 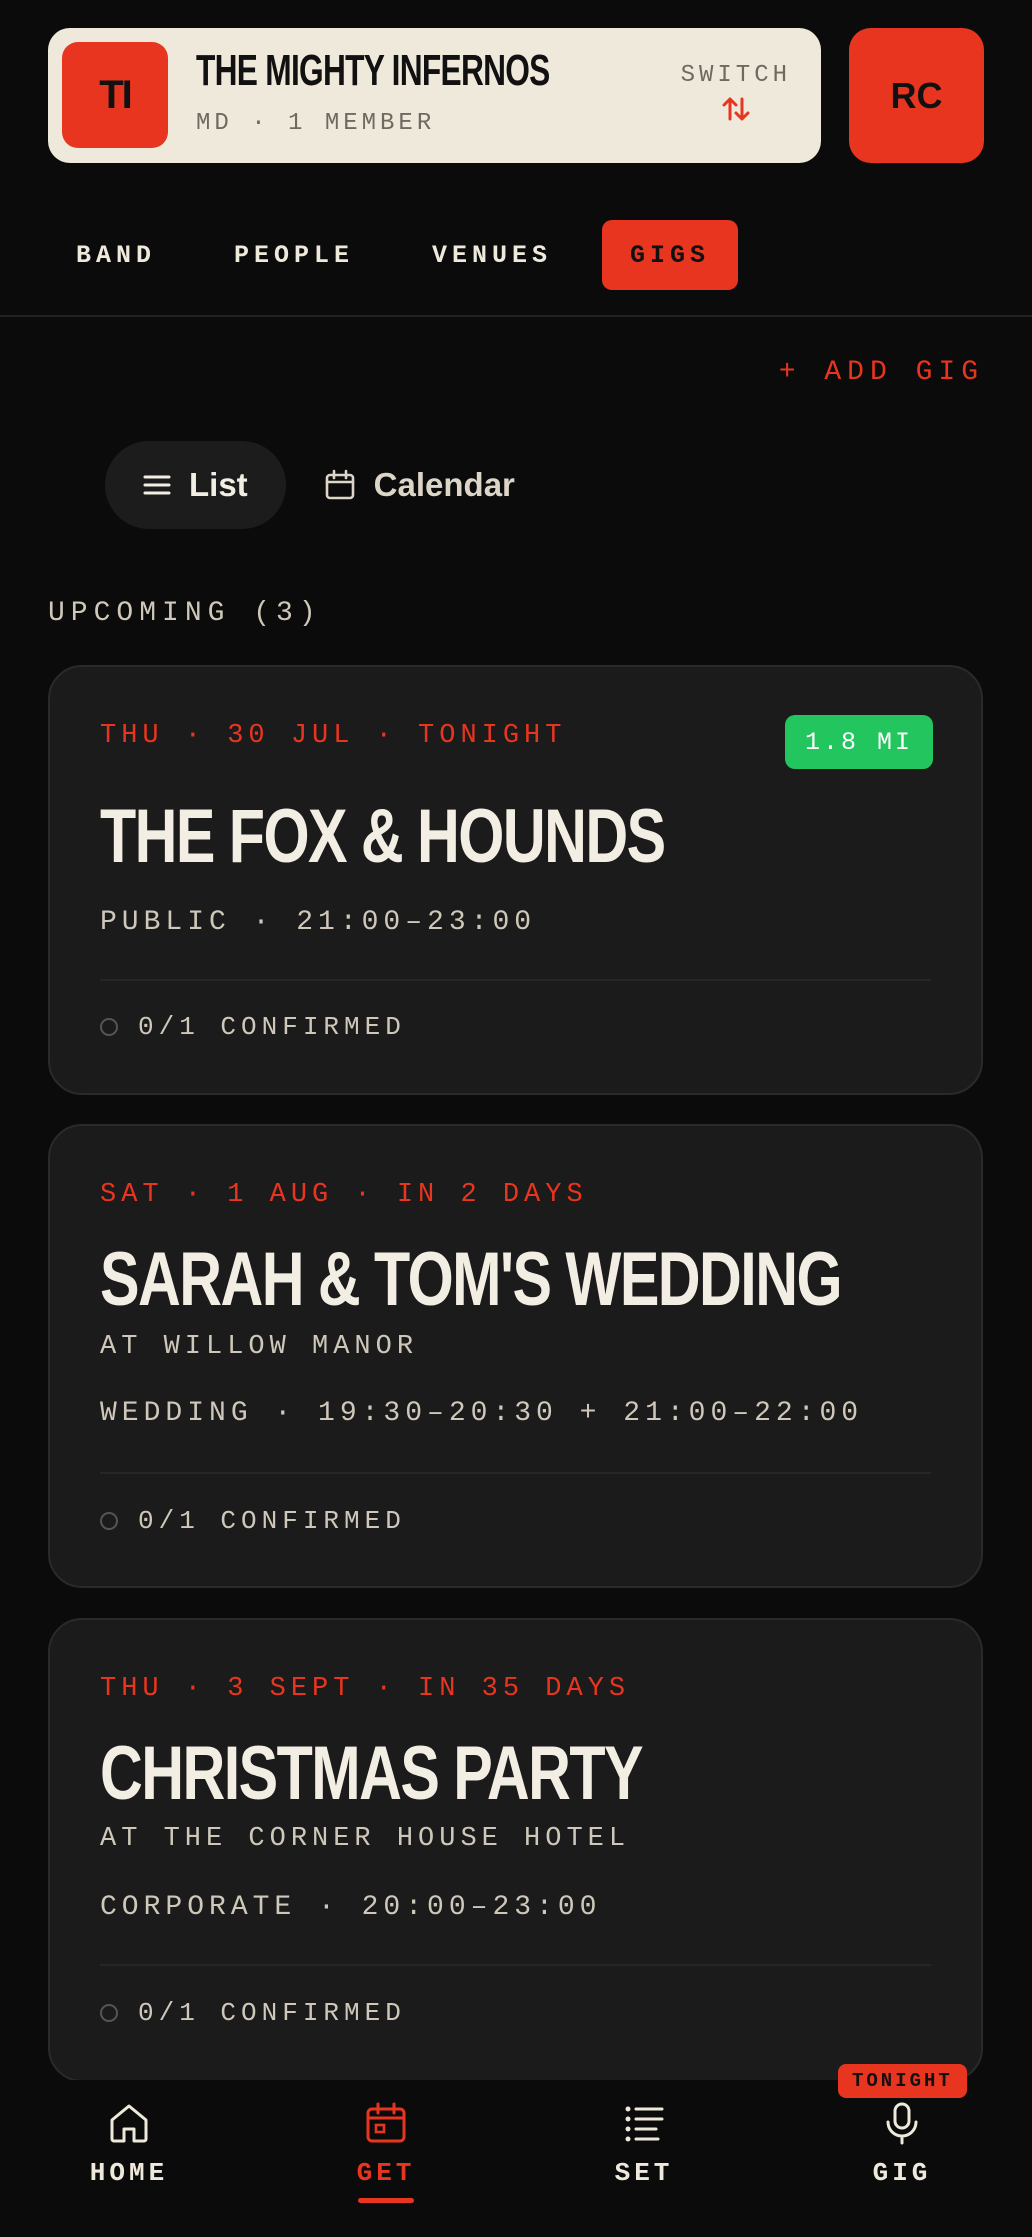 What do you see at coordinates (365, 1689) in the screenshot?
I see `gig-date: THU · 3 SEPT · IN 35 DAYS` at bounding box center [365, 1689].